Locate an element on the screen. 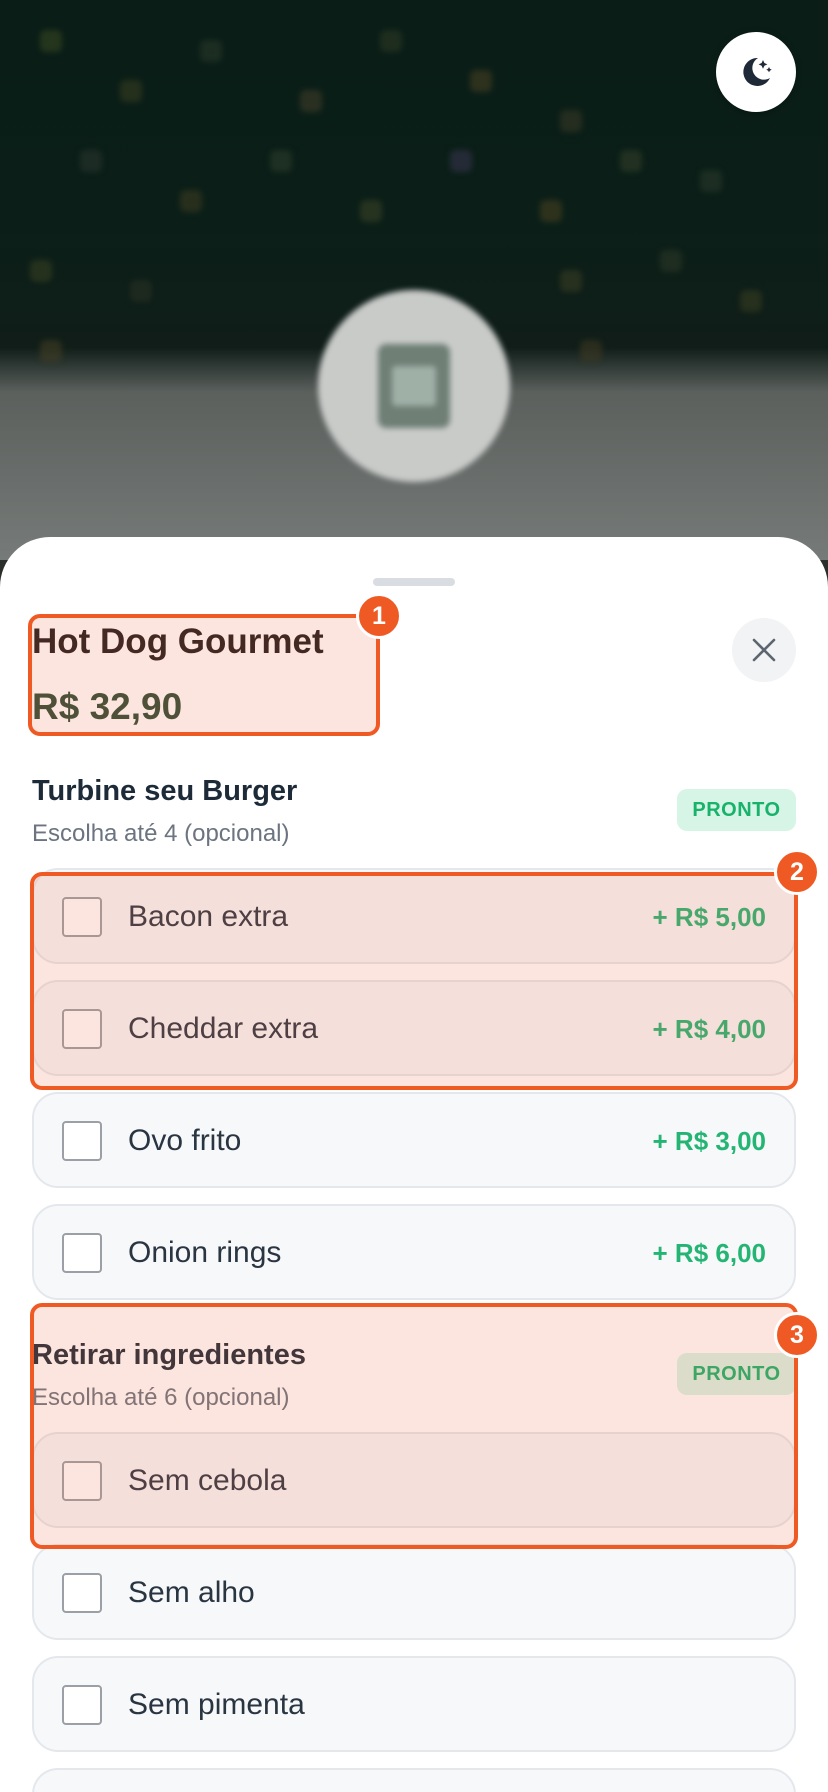  option-ovo-frito: Ovo frito + R$ 3,00 is located at coordinates (414, 1140).